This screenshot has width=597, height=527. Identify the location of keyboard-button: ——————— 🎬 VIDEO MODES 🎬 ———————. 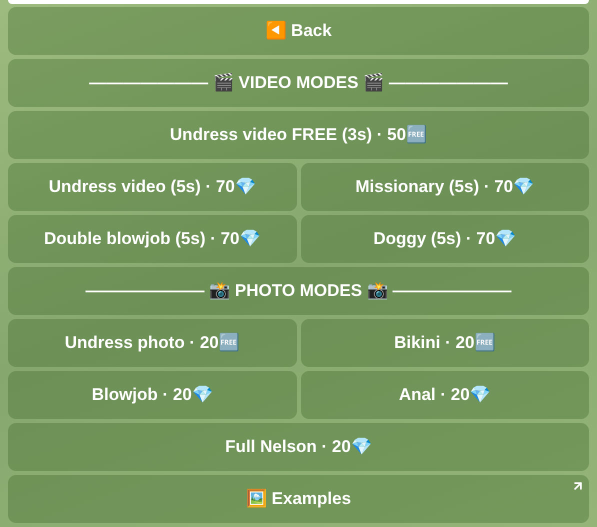
(298, 83).